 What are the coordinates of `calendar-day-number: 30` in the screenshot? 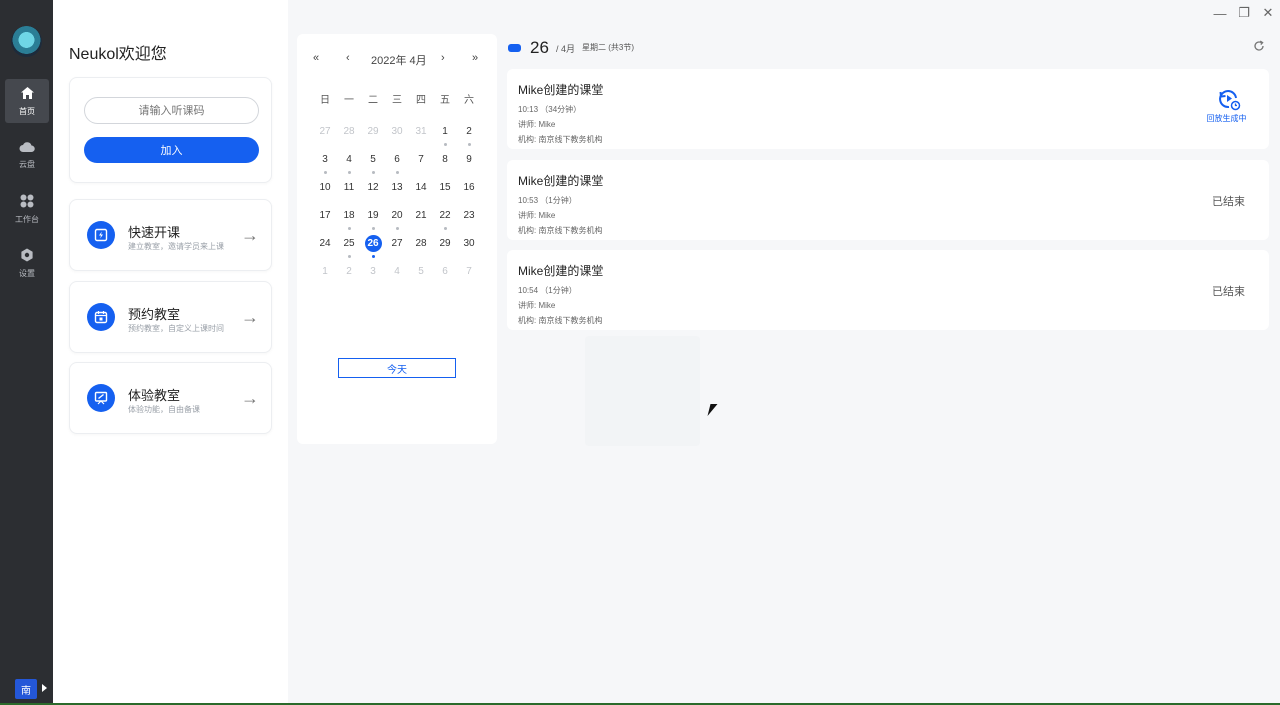 It's located at (397, 131).